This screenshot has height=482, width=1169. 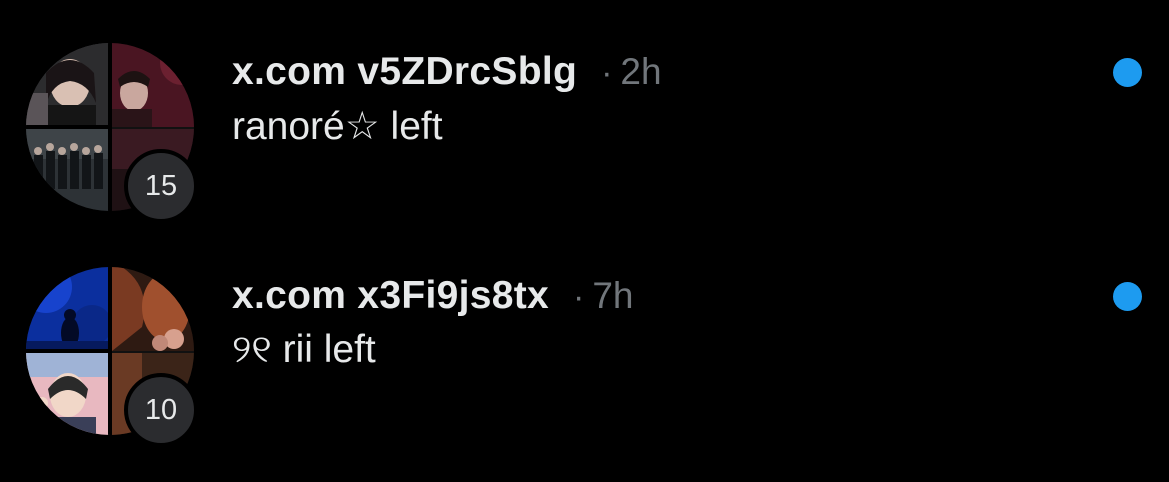 What do you see at coordinates (112, 357) in the screenshot?
I see `group-avatar: 10` at bounding box center [112, 357].